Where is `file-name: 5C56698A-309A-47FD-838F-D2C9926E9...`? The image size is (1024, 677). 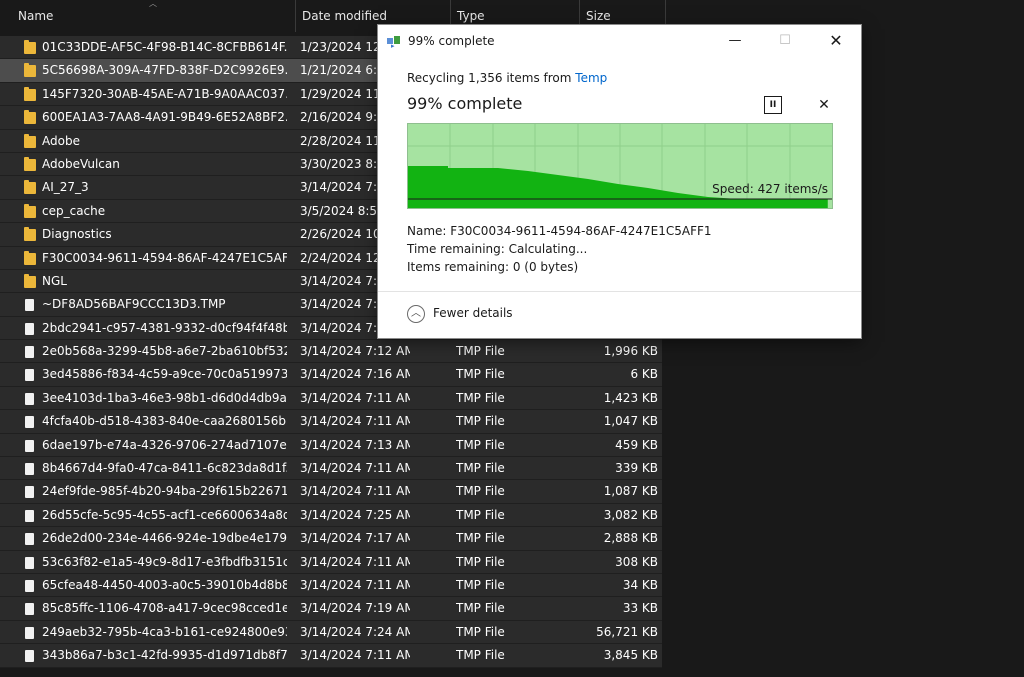
file-name: 5C56698A-309A-47FD-838F-D2C9926E9... is located at coordinates (164, 70).